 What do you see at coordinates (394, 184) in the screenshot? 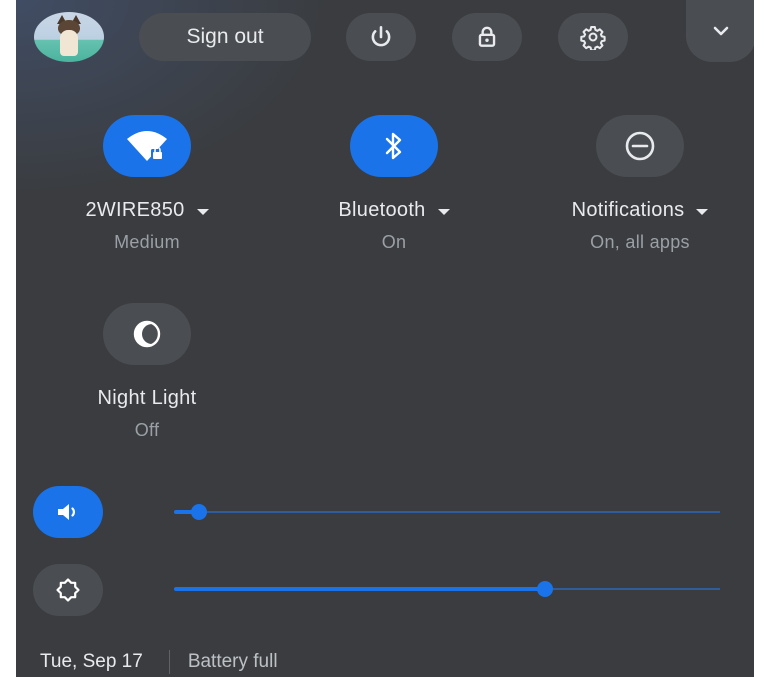
I see `bluetooth-pod: Bluetooth On` at bounding box center [394, 184].